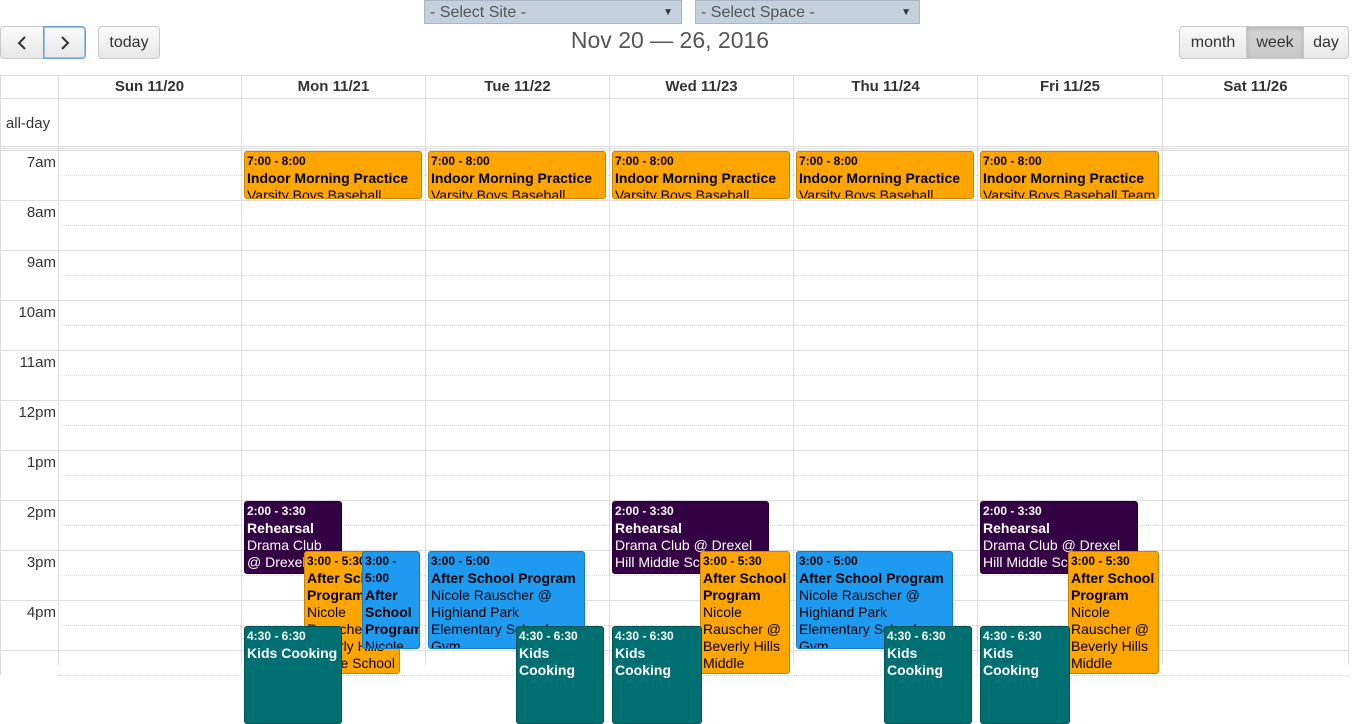  Describe the element at coordinates (41, 562) in the screenshot. I see `time-label: 3pm` at that location.